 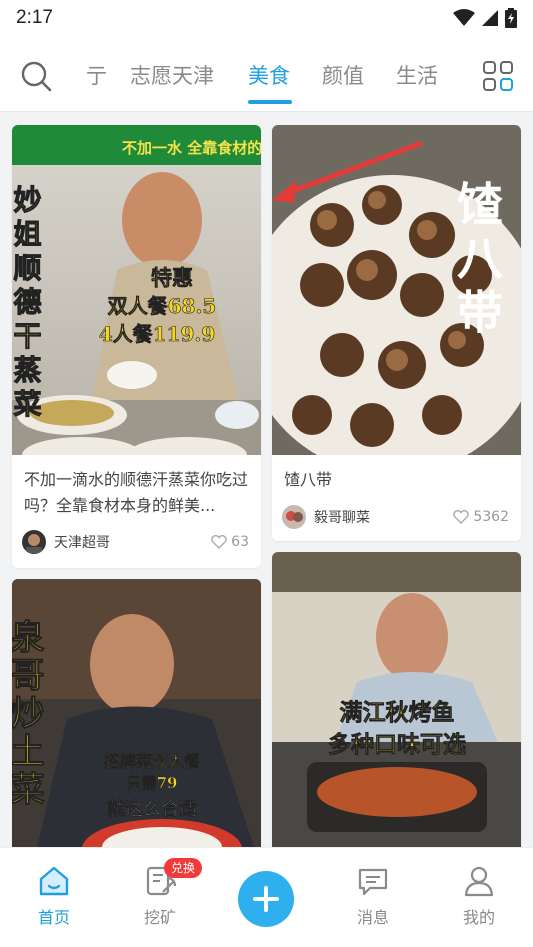 What do you see at coordinates (478, 917) in the screenshot?
I see `nav-profile-label: 我的` at bounding box center [478, 917].